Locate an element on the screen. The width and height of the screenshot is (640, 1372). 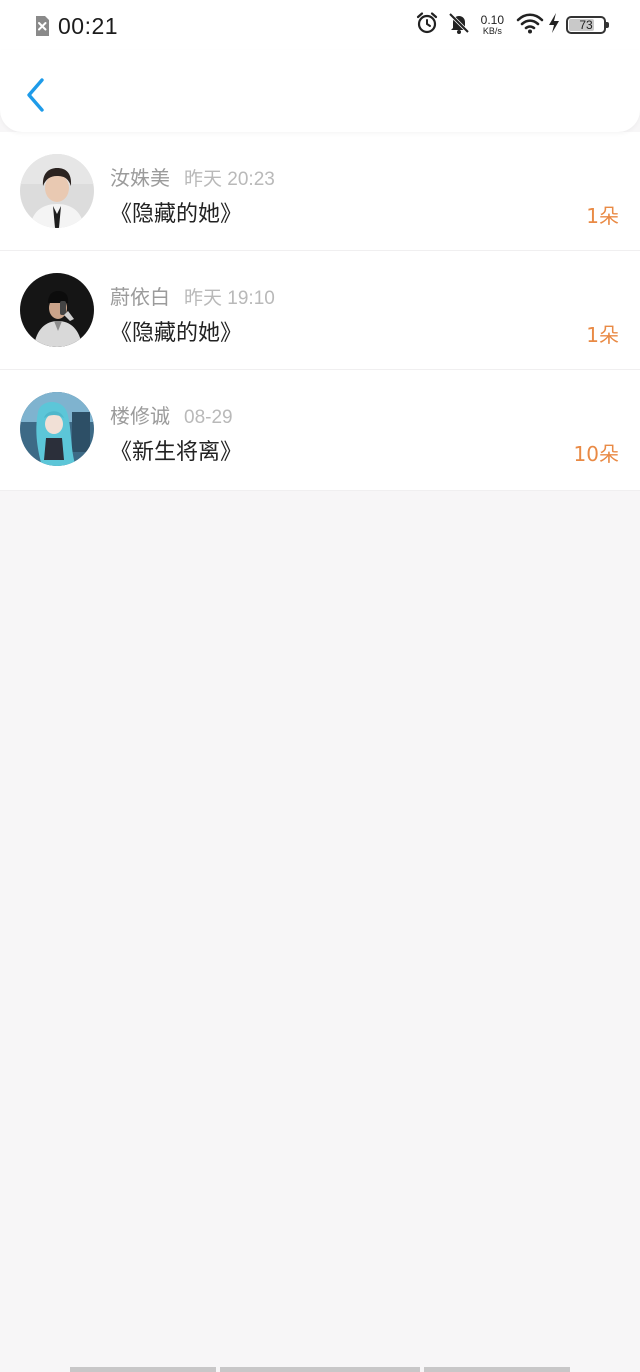
flower-count: 10朵 is located at coordinates (596, 454).